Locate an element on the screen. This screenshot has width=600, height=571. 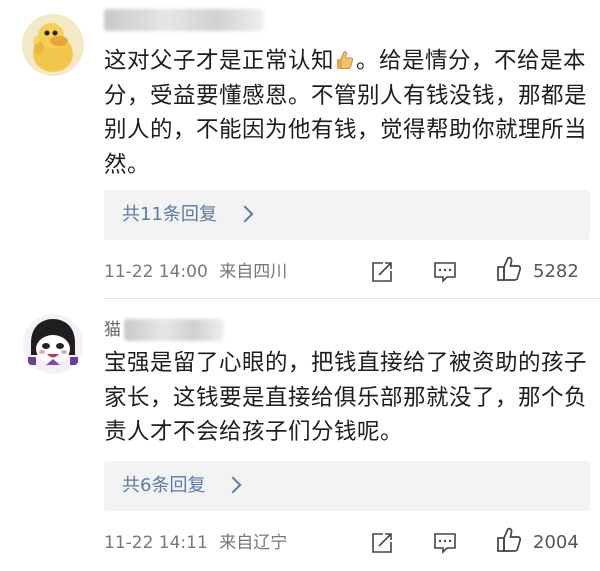
reply-count-label: 共11条回复 is located at coordinates (169, 214).